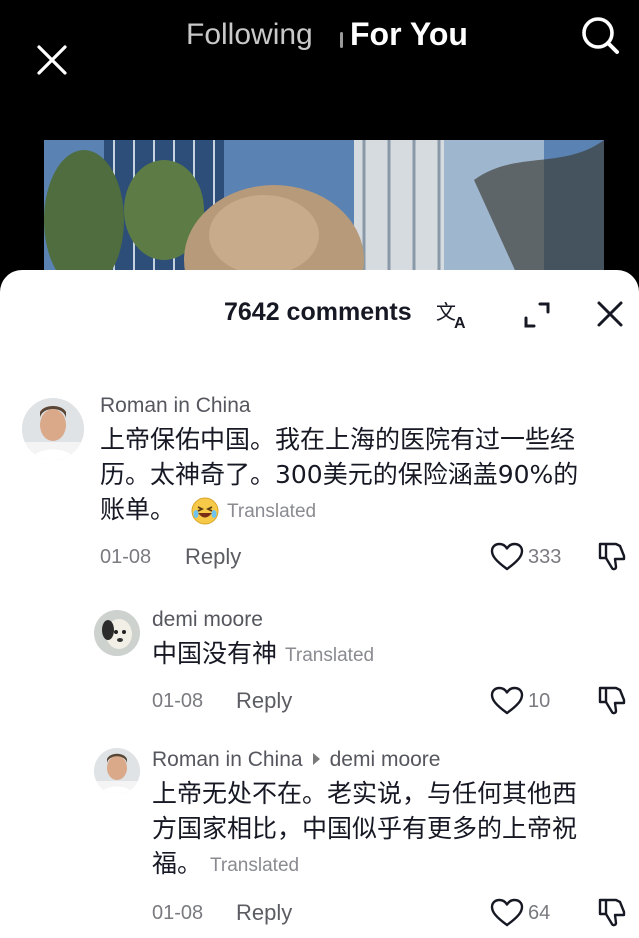 This screenshot has height=938, width=639. Describe the element at coordinates (319, 70) in the screenshot. I see `video-feed-header: Following For You` at that location.